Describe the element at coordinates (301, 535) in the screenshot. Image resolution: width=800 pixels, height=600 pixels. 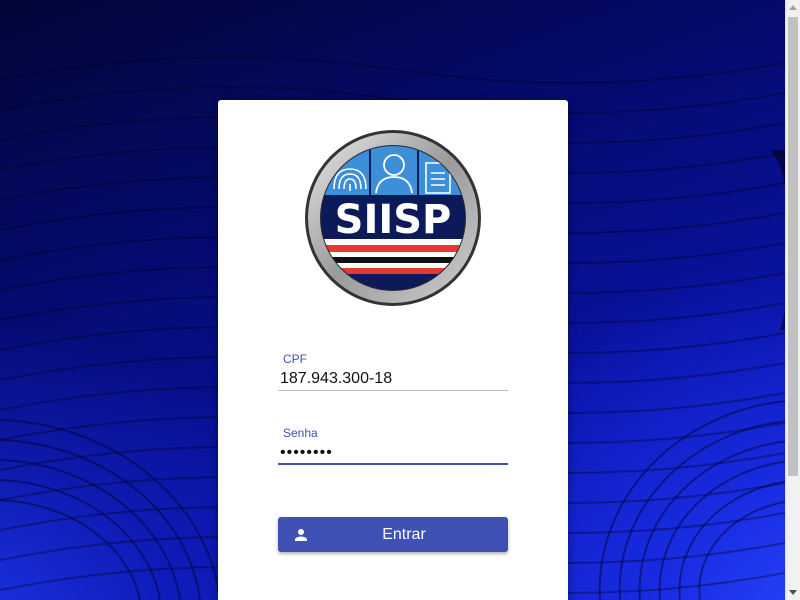
I see `person-icon` at that location.